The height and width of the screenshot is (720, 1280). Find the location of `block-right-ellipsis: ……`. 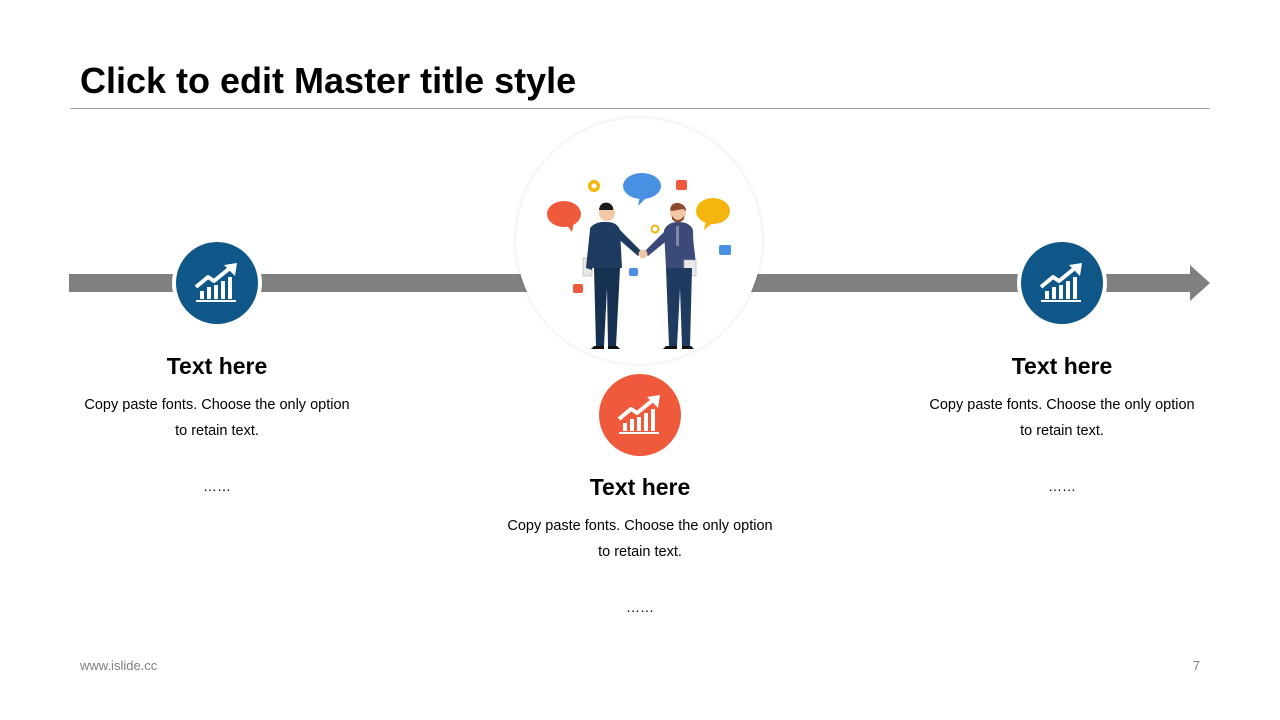

block-right-ellipsis: …… is located at coordinates (1062, 486).